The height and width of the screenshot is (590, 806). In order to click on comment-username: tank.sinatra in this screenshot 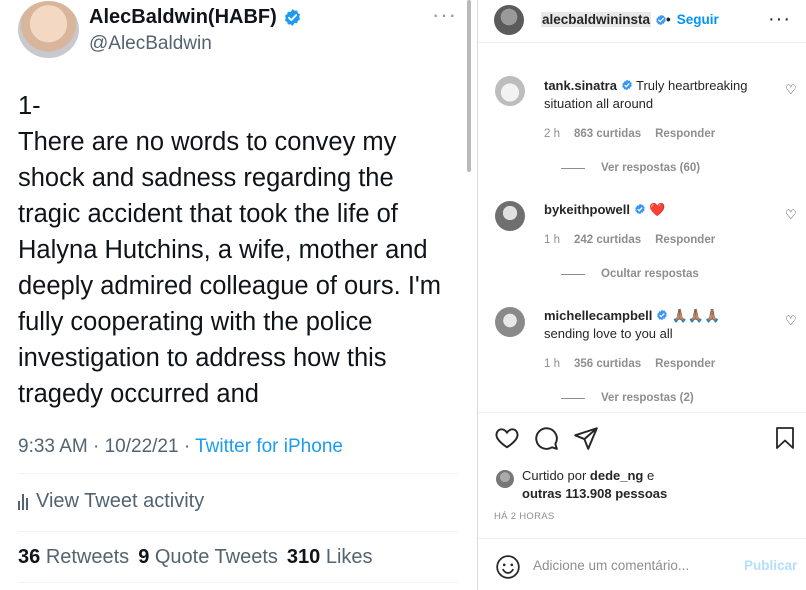, I will do `click(580, 85)`.